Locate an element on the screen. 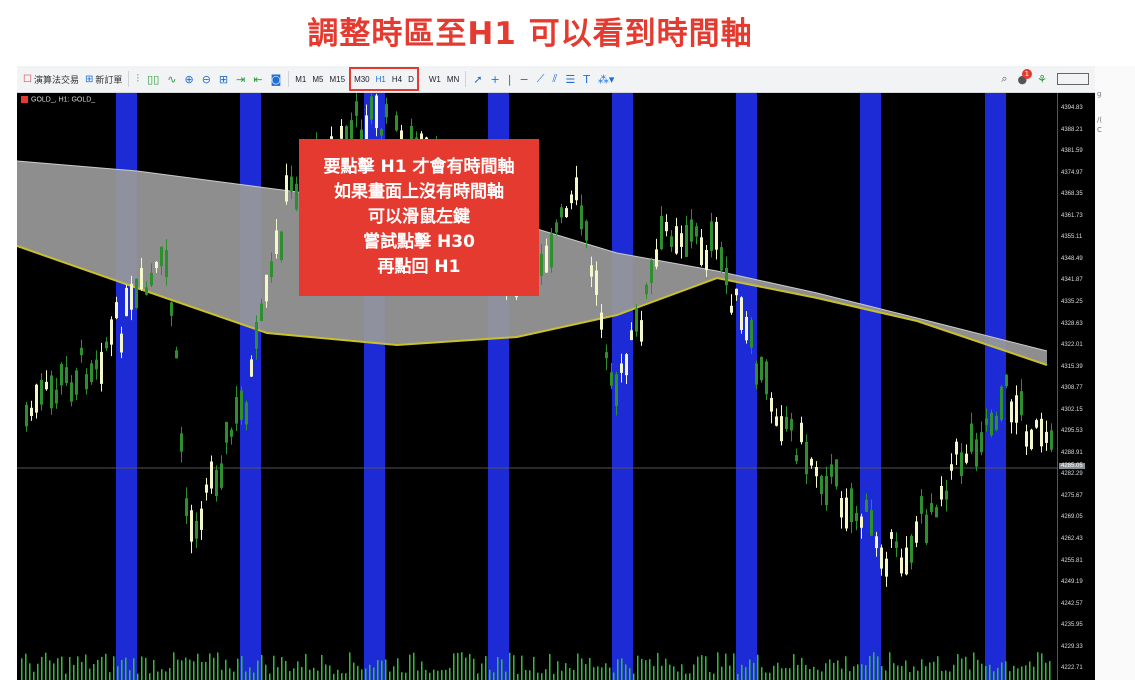  vertical-line-icon: | is located at coordinates (510, 79).